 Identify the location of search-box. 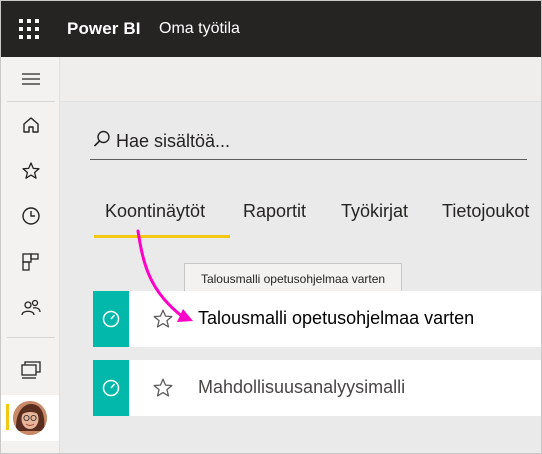
(308, 143).